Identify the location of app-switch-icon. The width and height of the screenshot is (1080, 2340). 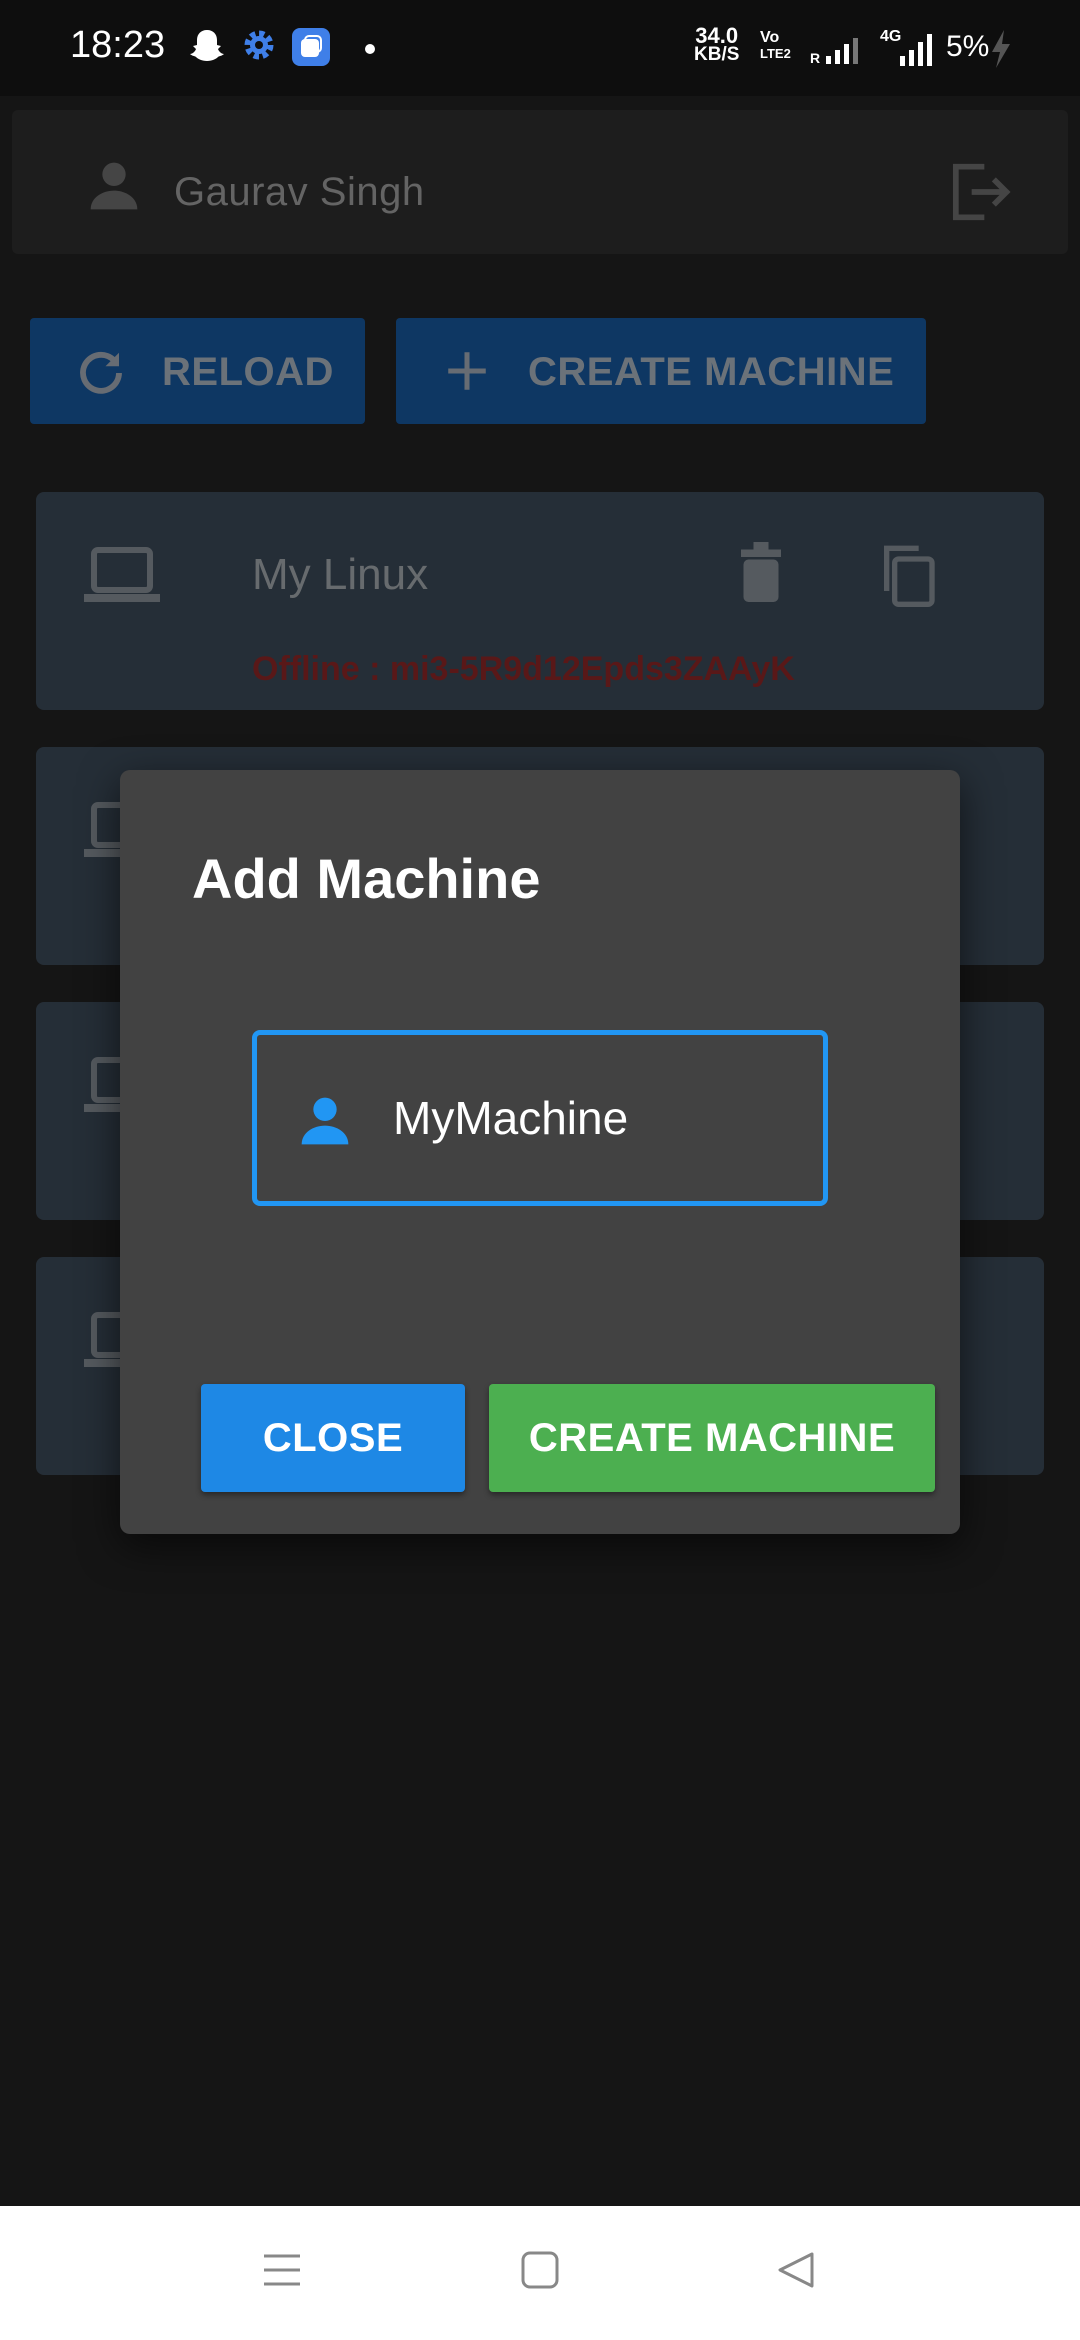
(311, 49).